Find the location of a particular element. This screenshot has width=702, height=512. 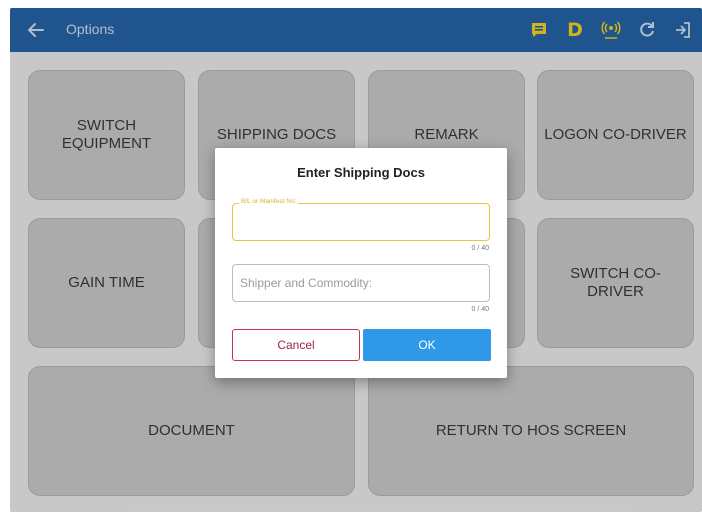

bl-manifest-field: B/L or Manifest No: is located at coordinates (361, 219).